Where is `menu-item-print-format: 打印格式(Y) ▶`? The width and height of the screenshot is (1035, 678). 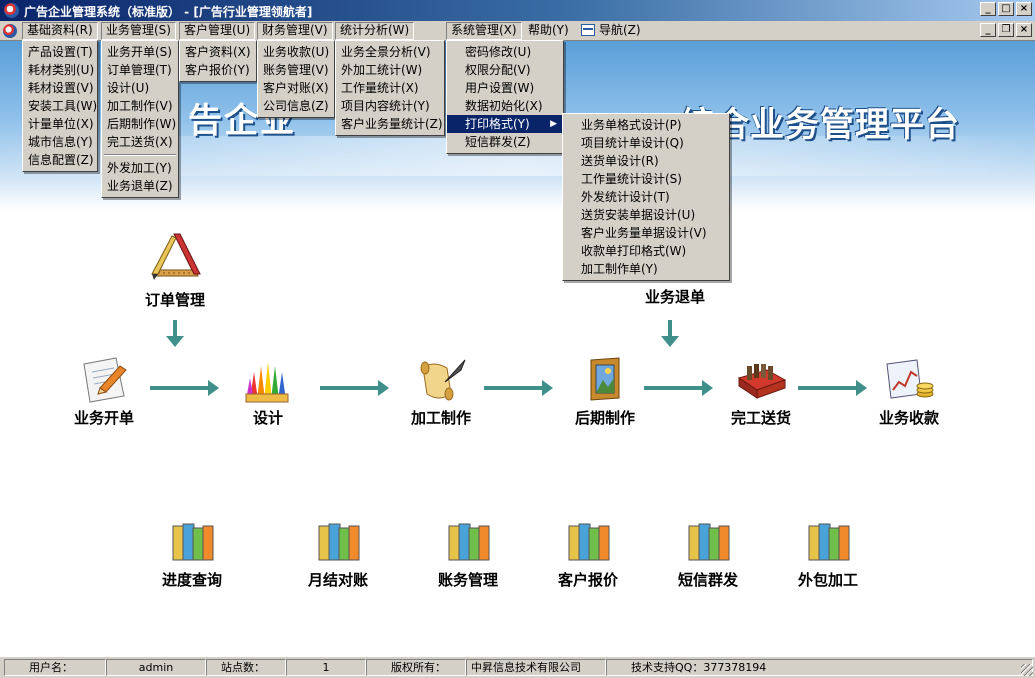
menu-item-print-format: 打印格式(Y) ▶ is located at coordinates (505, 124).